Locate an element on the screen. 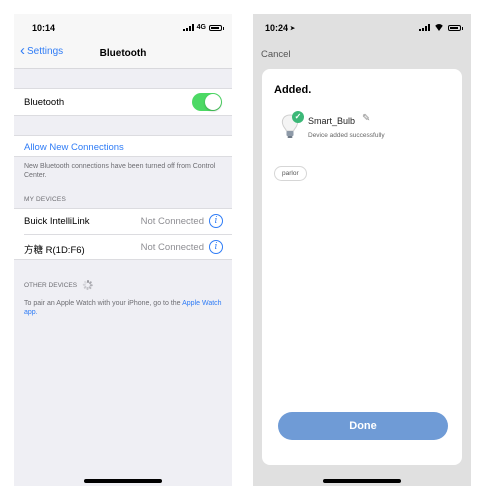 The image size is (477, 493). allow-new-connections-label: Allow New Connections is located at coordinates (74, 147).